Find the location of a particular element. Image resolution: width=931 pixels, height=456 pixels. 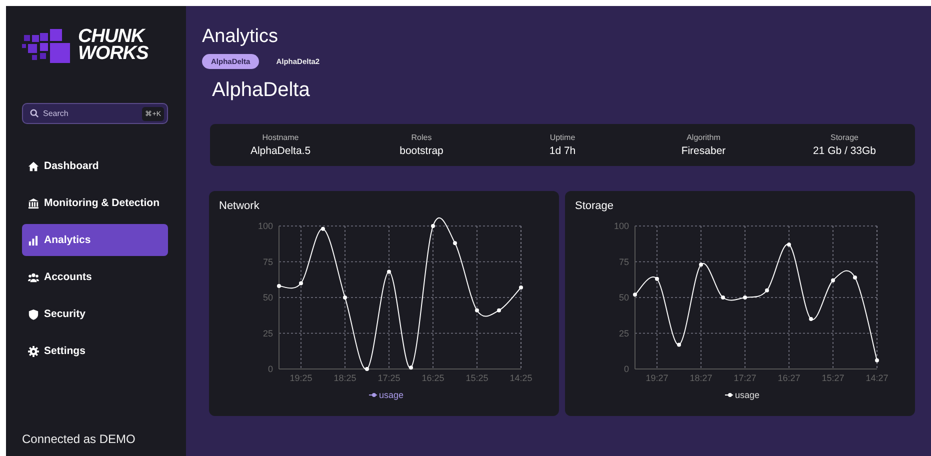

connection-status: Connected as DEMO is located at coordinates (79, 439).